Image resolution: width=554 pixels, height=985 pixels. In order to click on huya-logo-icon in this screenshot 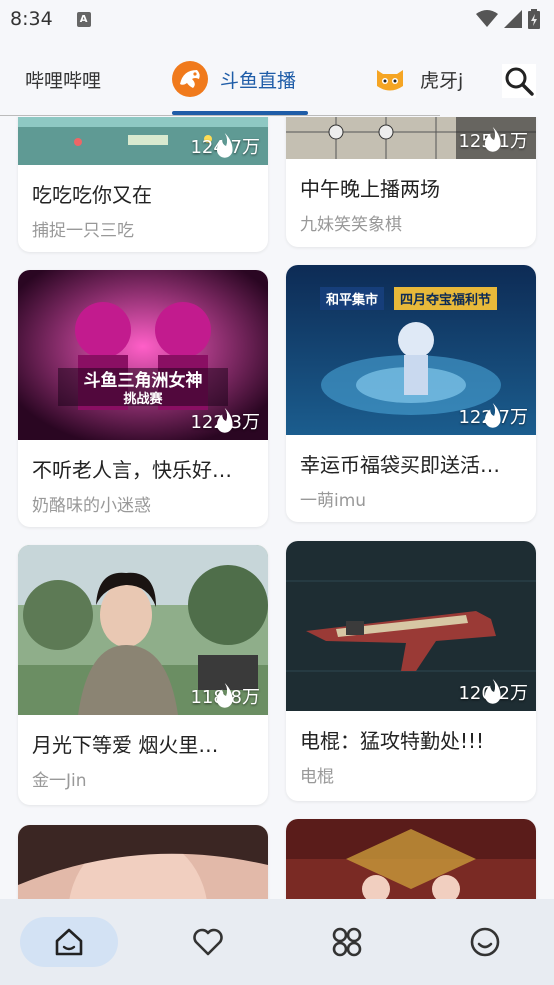, I will do `click(390, 79)`.